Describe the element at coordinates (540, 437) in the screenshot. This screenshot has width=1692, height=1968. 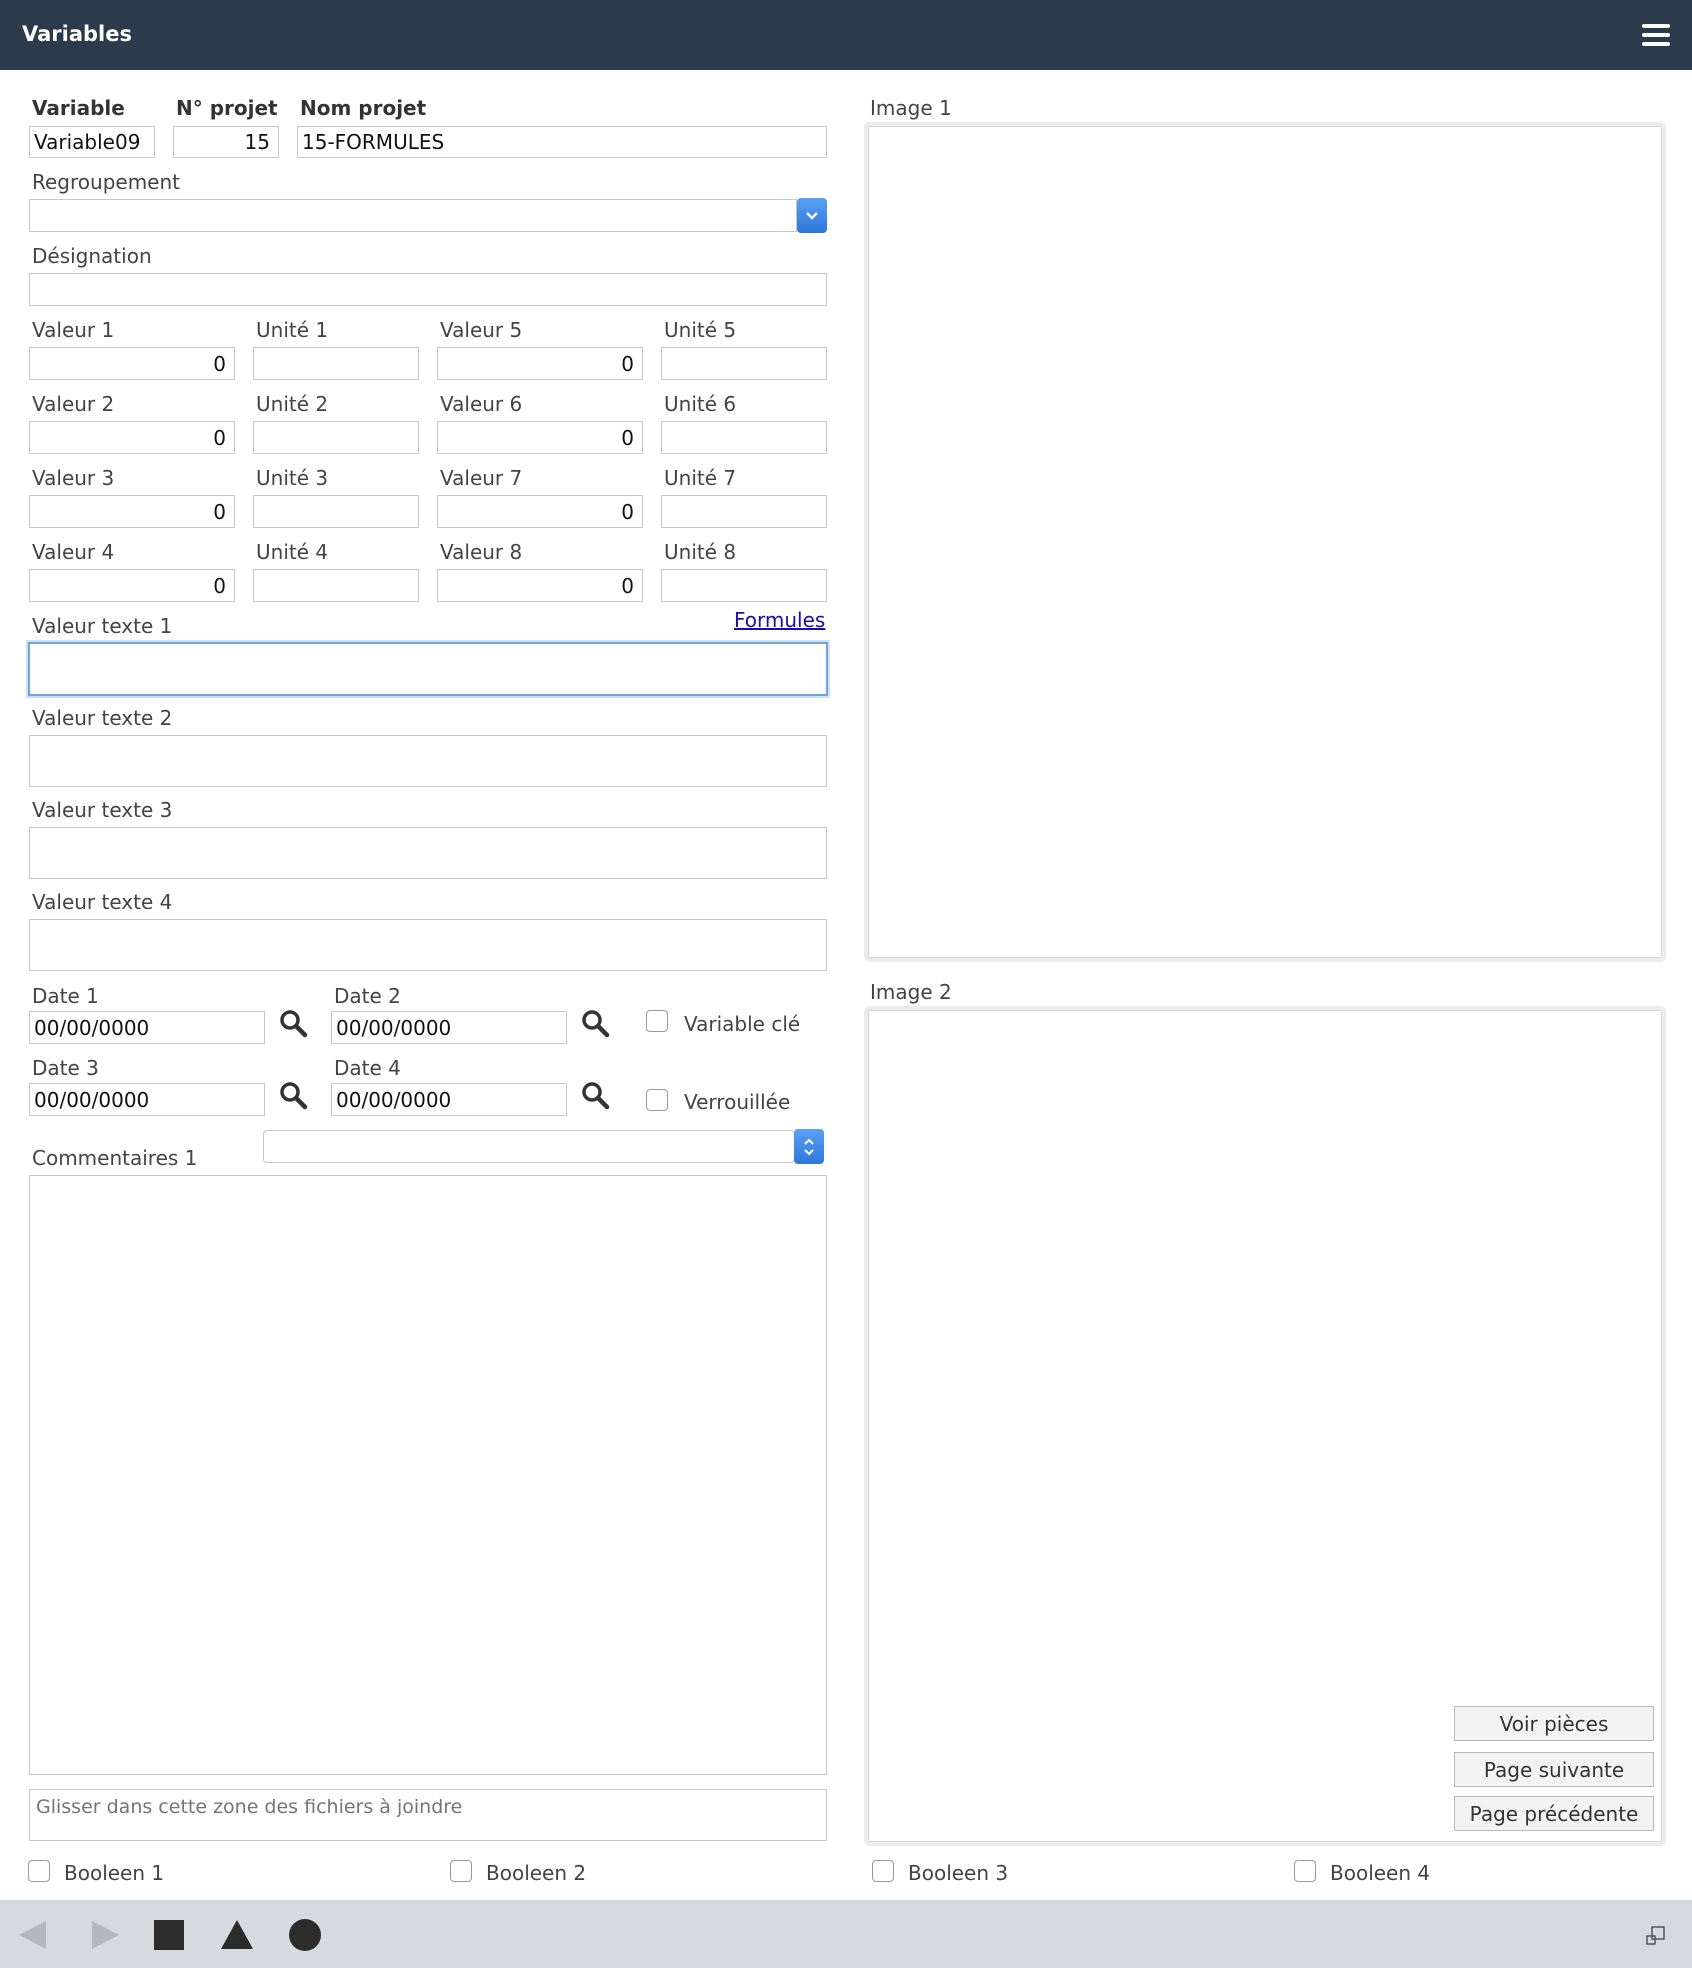
I see `valeur-6-field` at that location.